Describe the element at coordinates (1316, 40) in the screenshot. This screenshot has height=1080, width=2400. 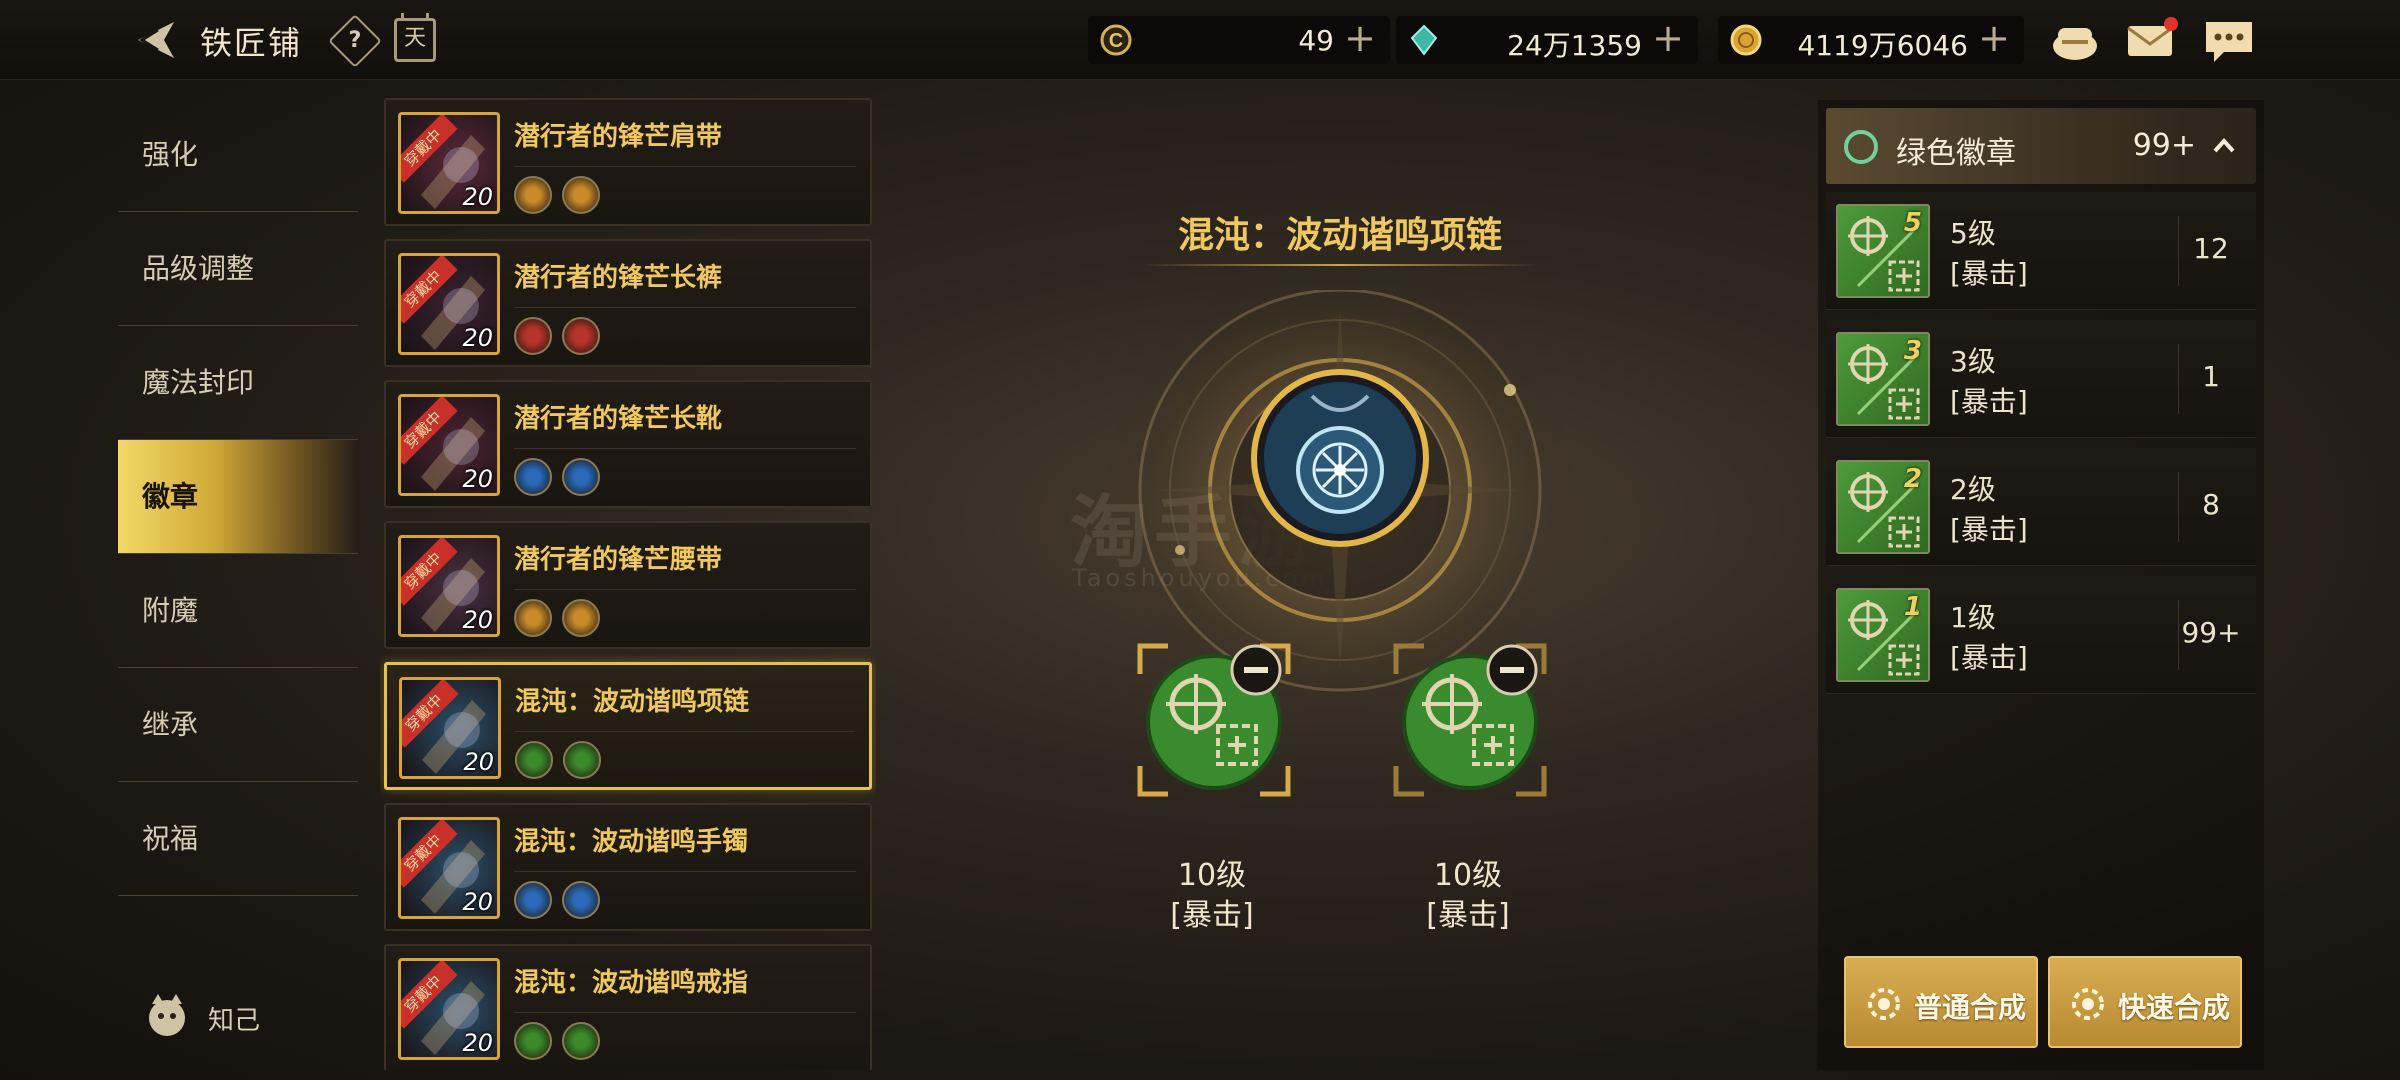
I see `currency-value: 49` at that location.